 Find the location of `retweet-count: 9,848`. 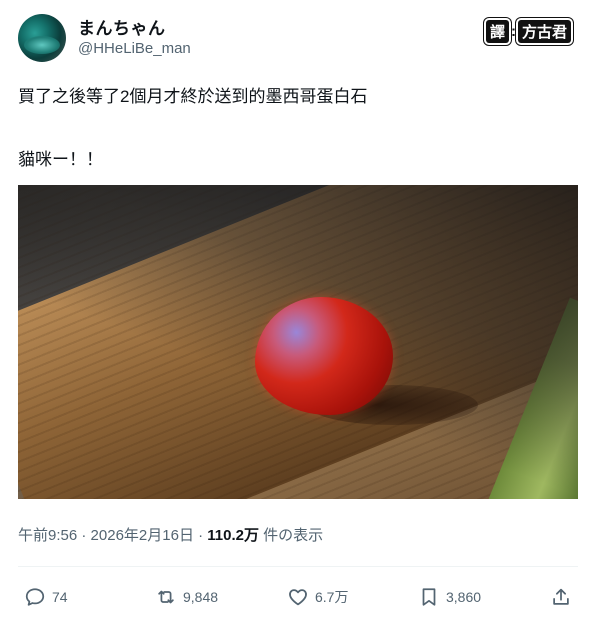

retweet-count: 9,848 is located at coordinates (201, 597).